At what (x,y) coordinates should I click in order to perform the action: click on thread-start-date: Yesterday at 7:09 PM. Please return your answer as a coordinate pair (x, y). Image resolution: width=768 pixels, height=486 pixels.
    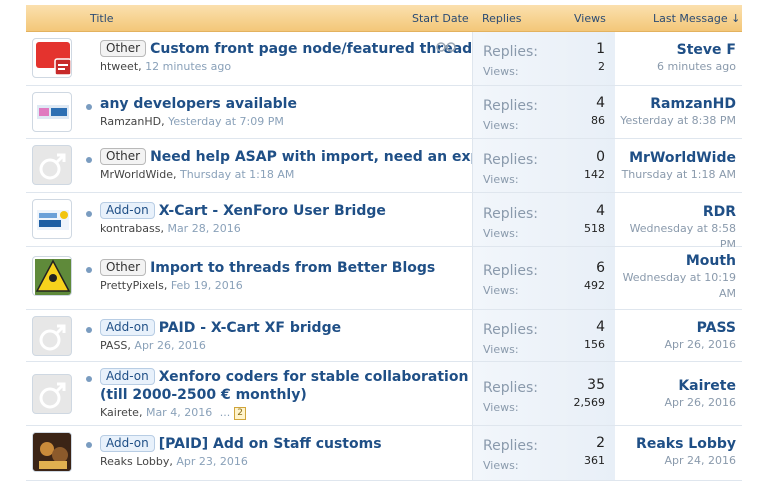
    Looking at the image, I should click on (226, 121).